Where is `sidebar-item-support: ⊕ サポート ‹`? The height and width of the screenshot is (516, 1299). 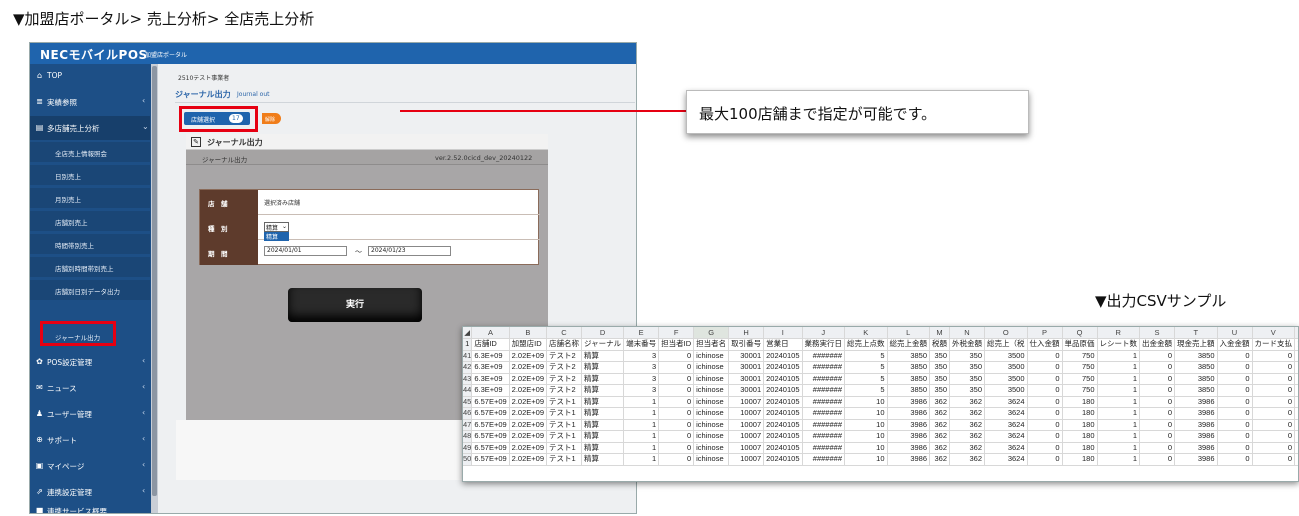 sidebar-item-support: ⊕ サポート ‹ is located at coordinates (90, 440).